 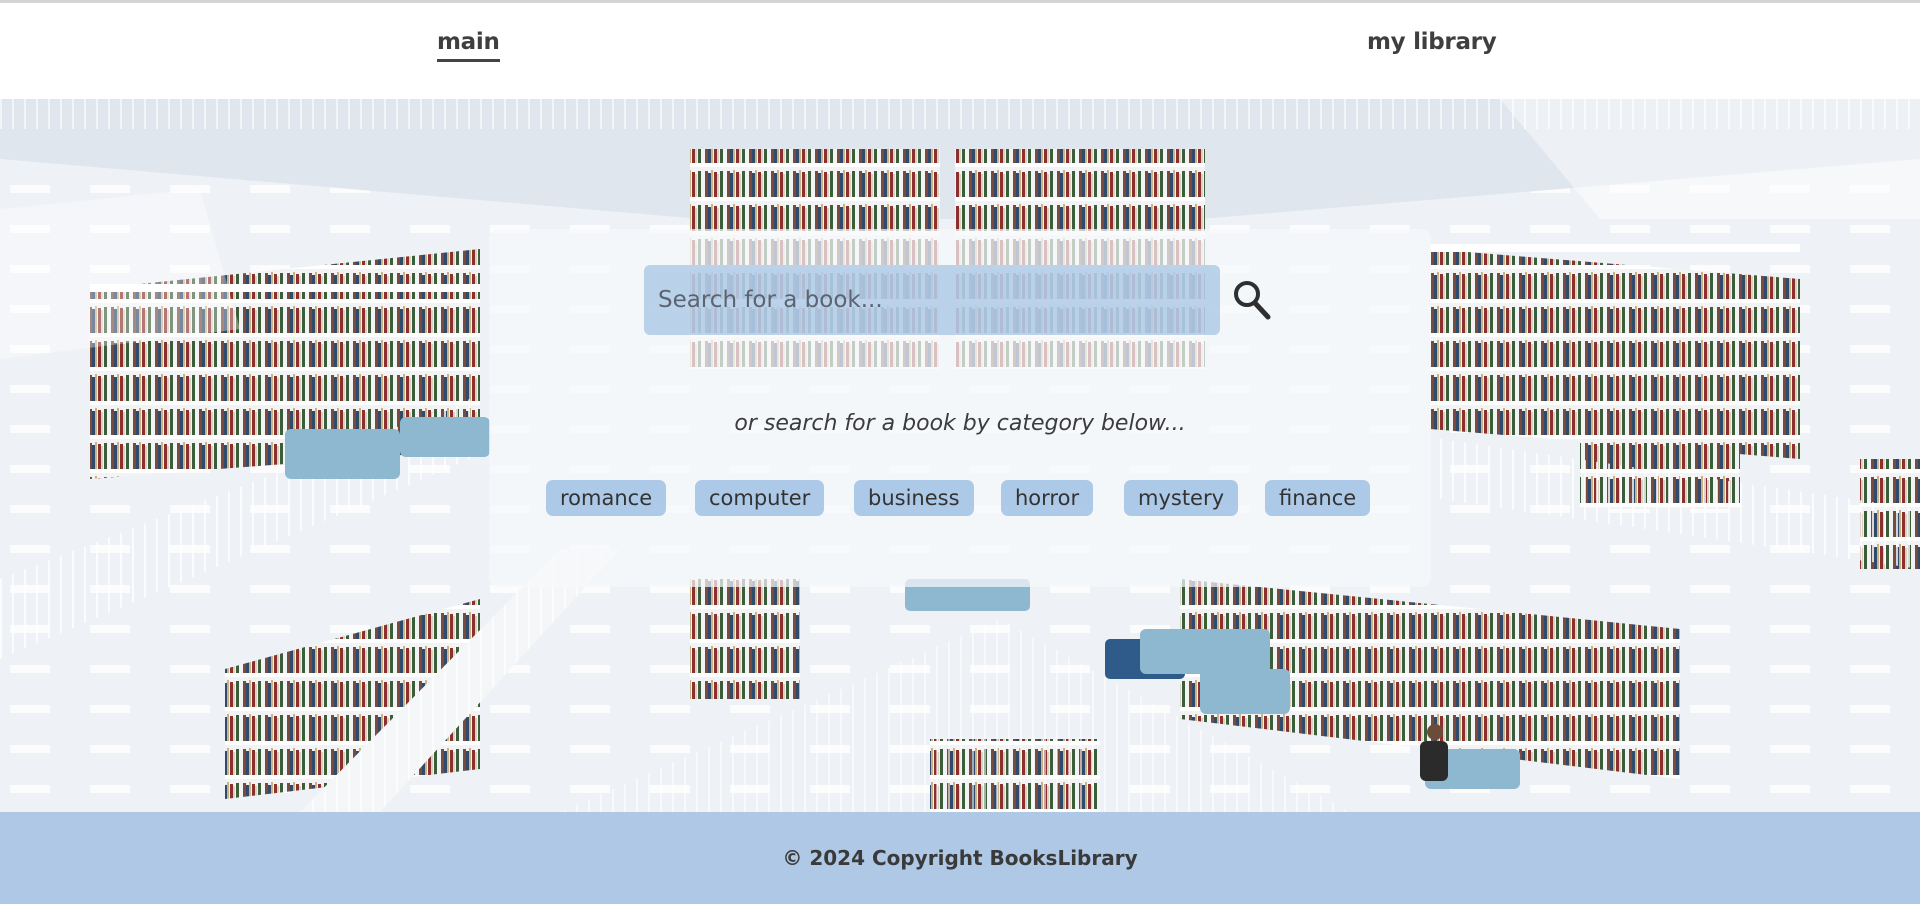 I want to click on search-button, so click(x=1252, y=300).